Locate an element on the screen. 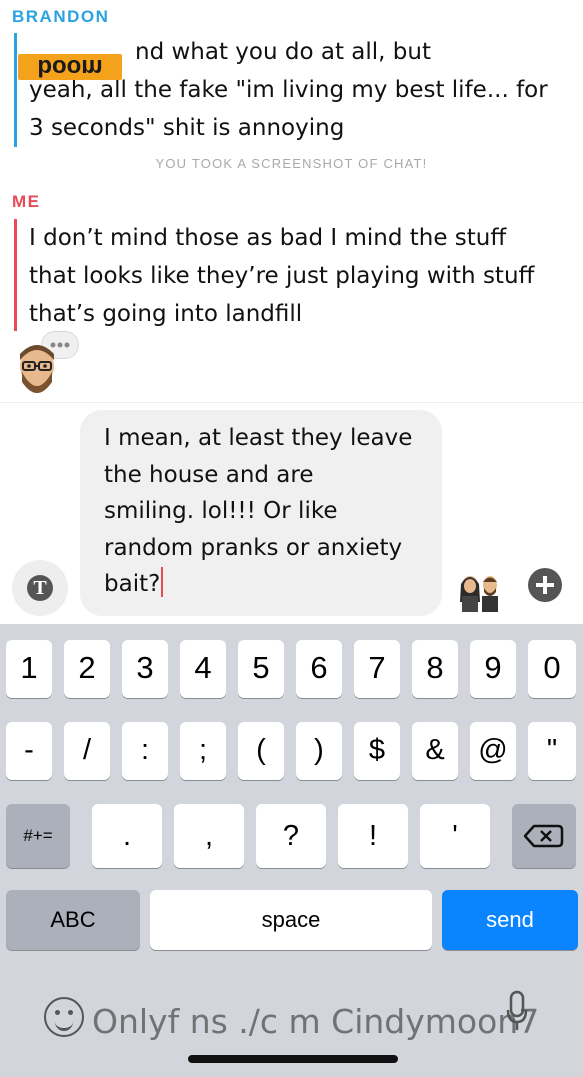 Image resolution: width=583 pixels, height=1077 pixels. key-comma: , is located at coordinates (209, 836).